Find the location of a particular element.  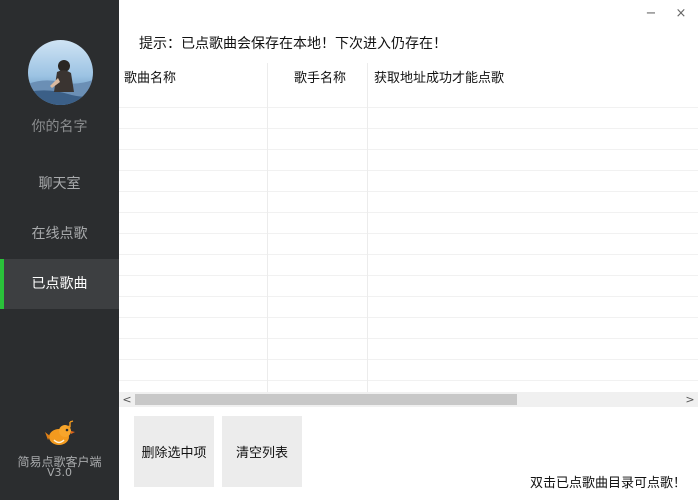

delete-selected-button: 删除选中项 is located at coordinates (174, 451).